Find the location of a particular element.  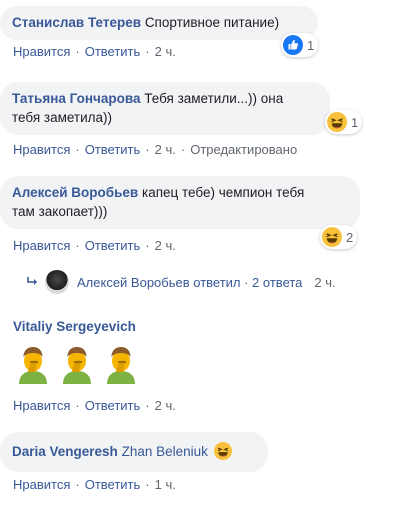

comment-author: Татьяна Гончарова is located at coordinates (76, 98).